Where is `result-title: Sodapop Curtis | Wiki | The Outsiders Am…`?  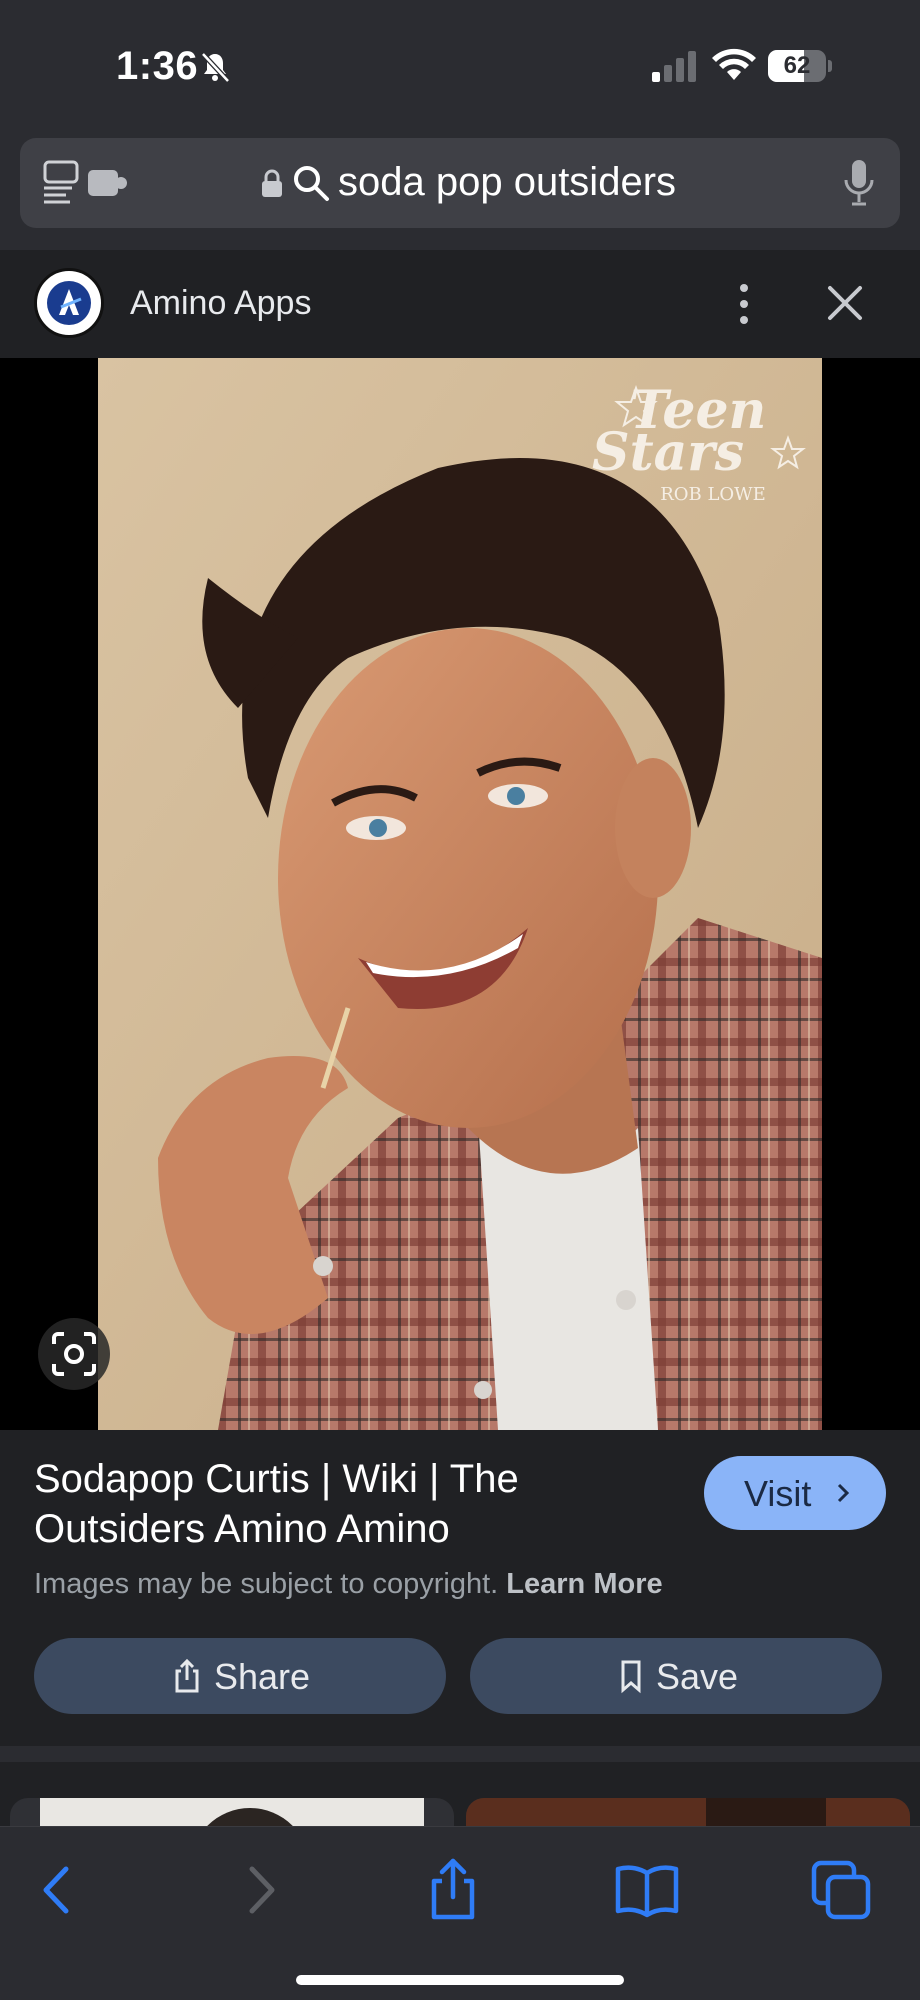 result-title: Sodapop Curtis | Wiki | The Outsiders Am… is located at coordinates (344, 1504).